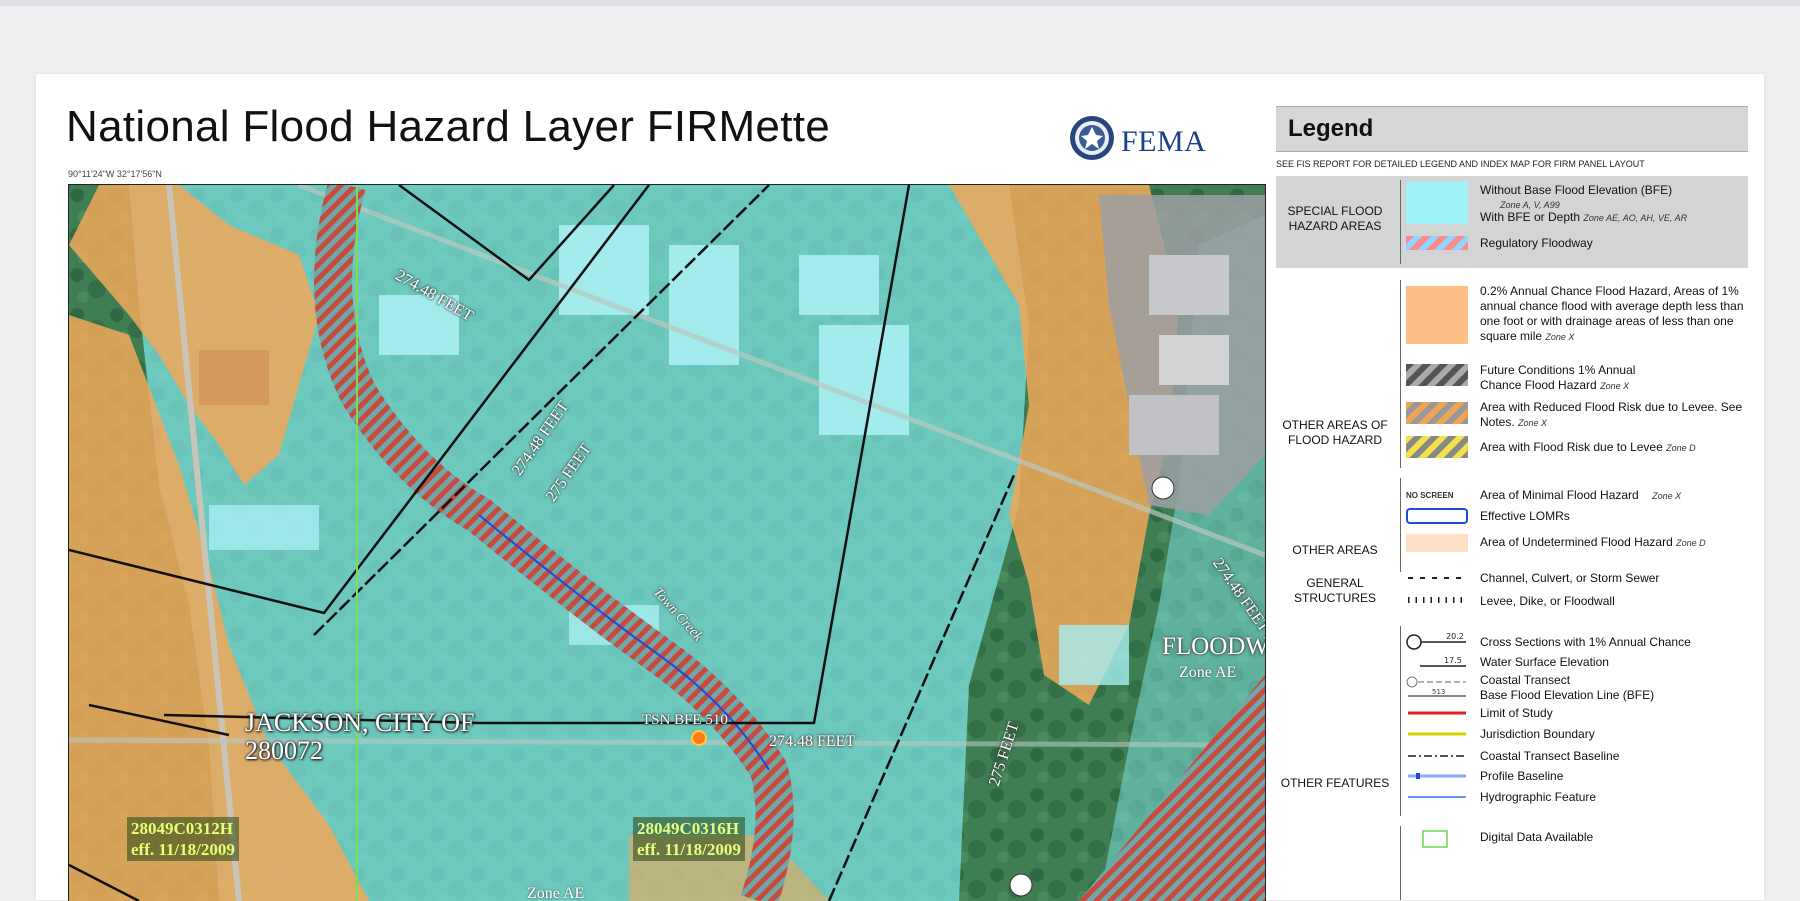 This screenshot has height=901, width=1800. I want to click on community-label: JACKSON, CITY OF 280072, so click(359, 737).